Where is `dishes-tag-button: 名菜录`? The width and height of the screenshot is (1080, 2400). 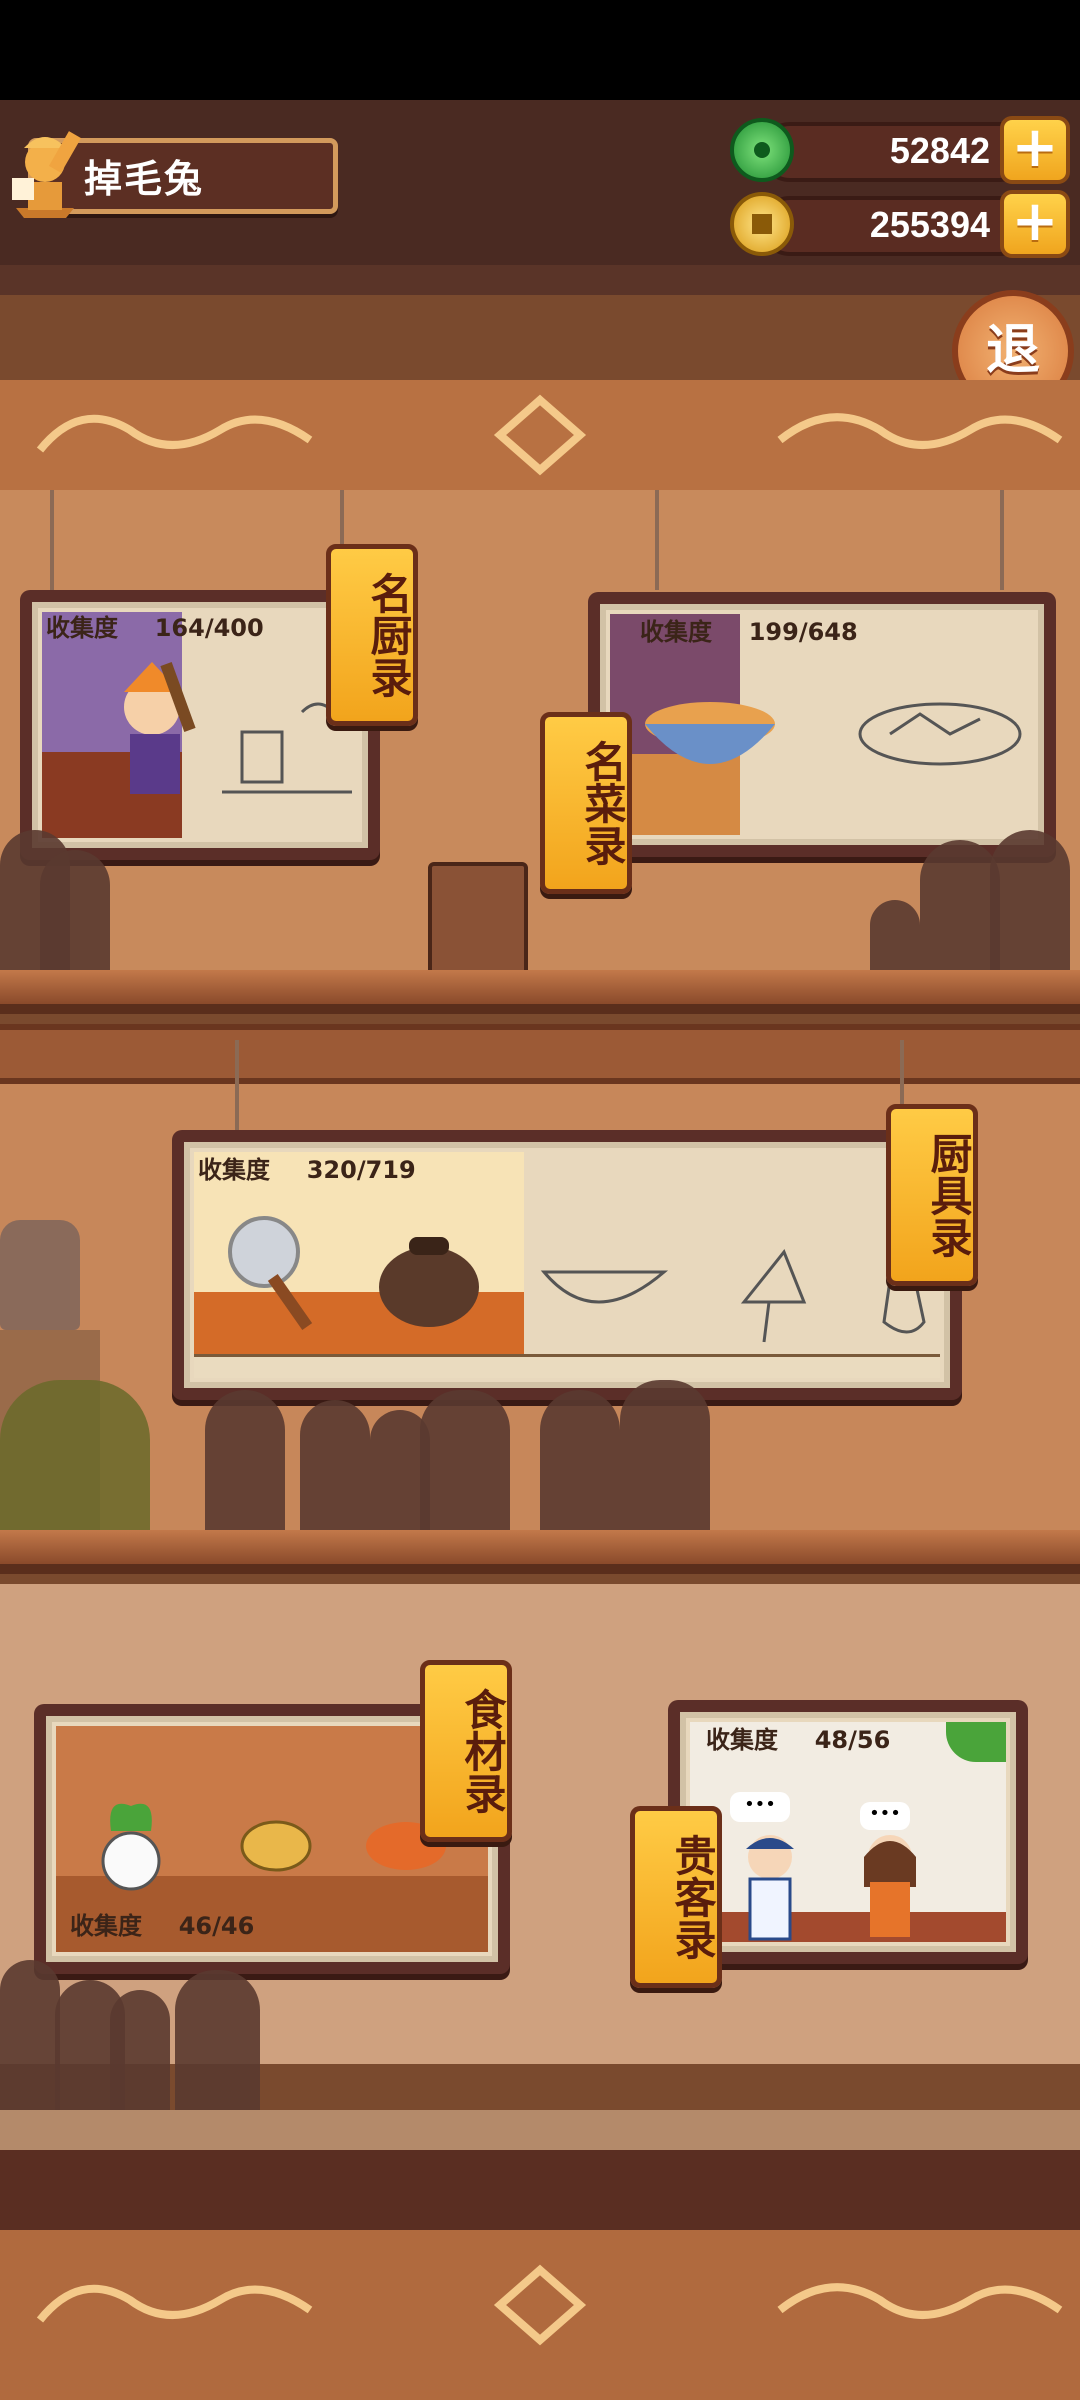 dishes-tag-button: 名菜录 is located at coordinates (586, 803).